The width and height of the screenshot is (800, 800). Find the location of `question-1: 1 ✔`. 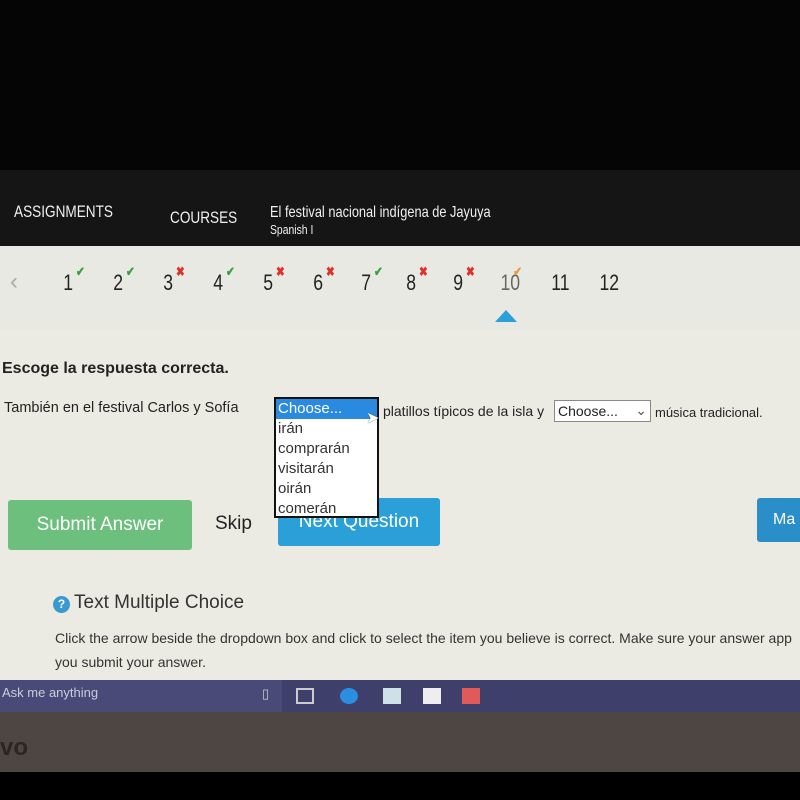

question-1: 1 ✔ is located at coordinates (74, 280).